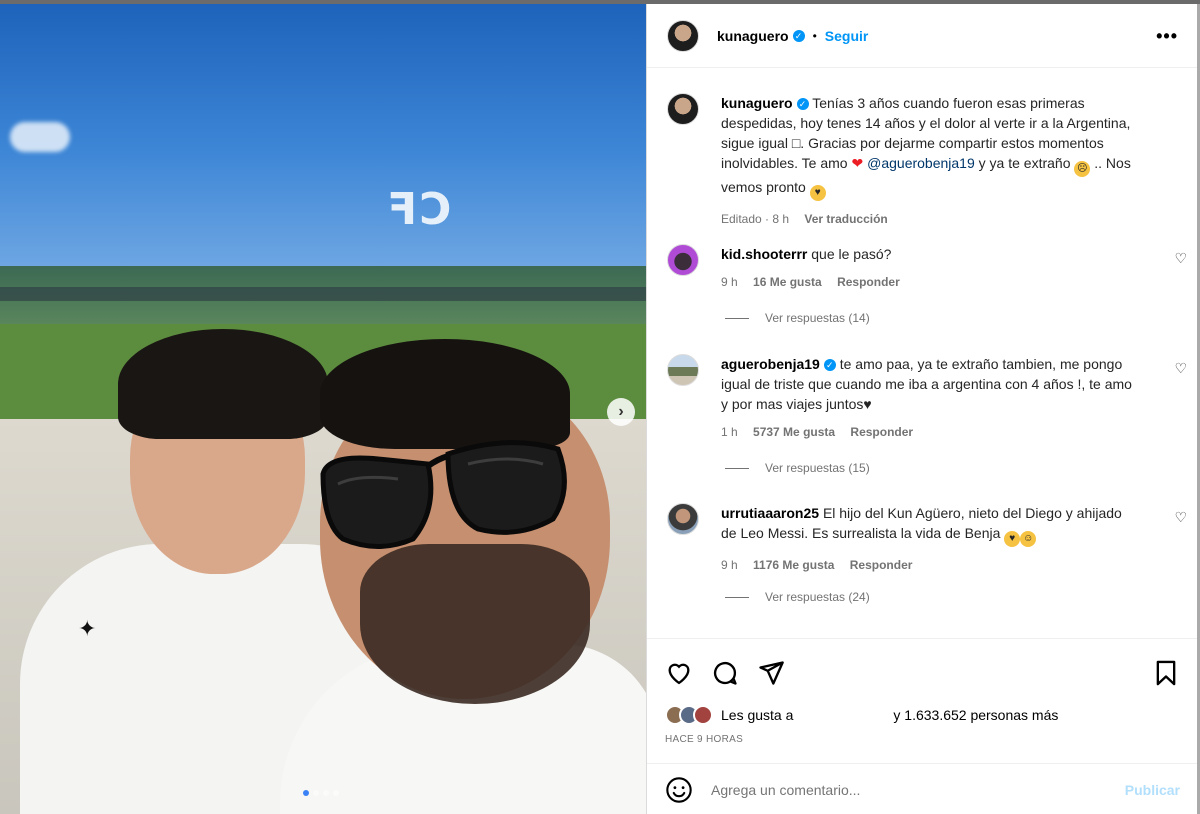 The width and height of the screenshot is (1200, 814). I want to click on like-heart-icon, so click(679, 673).